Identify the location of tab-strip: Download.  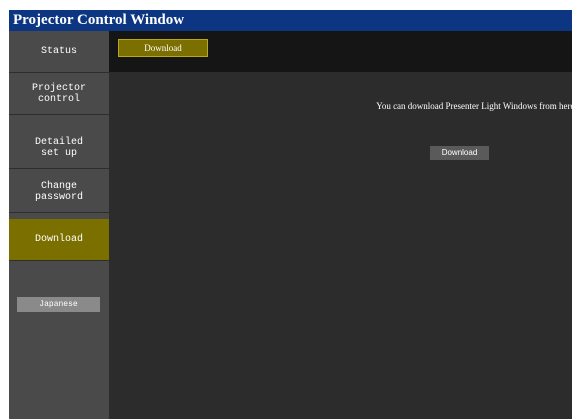
(340, 51).